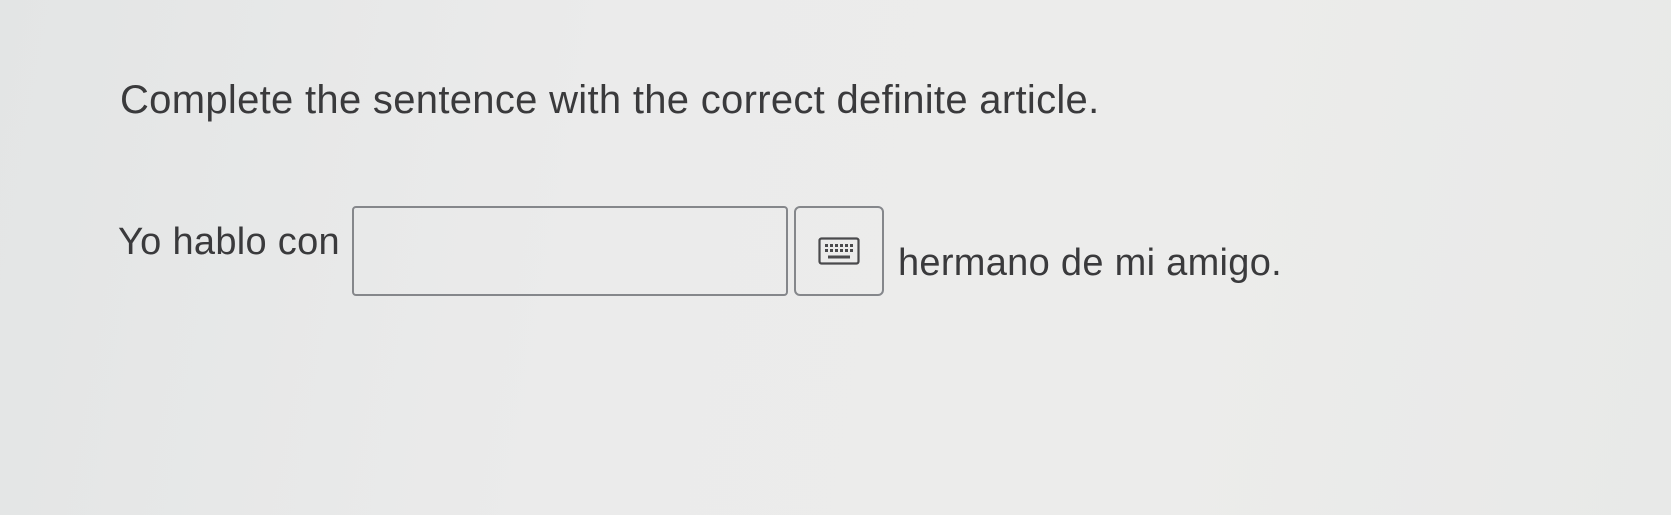  Describe the element at coordinates (1090, 262) in the screenshot. I see `sentence-after: hermano de mi amigo.` at that location.